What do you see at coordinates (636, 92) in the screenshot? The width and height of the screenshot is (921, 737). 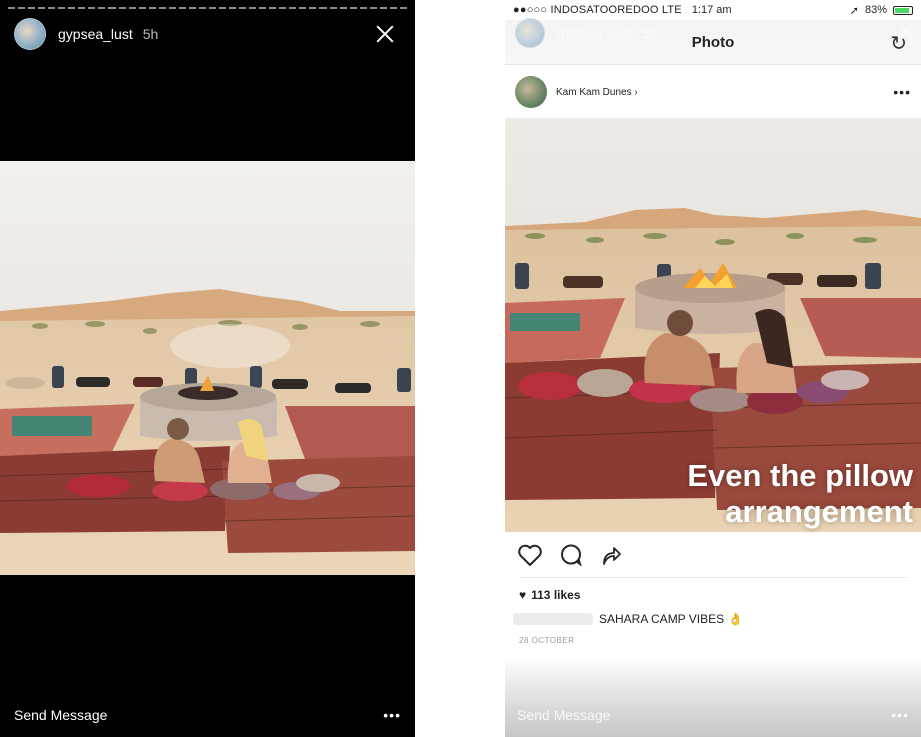 I see `chevron-right-icon: ›` at bounding box center [636, 92].